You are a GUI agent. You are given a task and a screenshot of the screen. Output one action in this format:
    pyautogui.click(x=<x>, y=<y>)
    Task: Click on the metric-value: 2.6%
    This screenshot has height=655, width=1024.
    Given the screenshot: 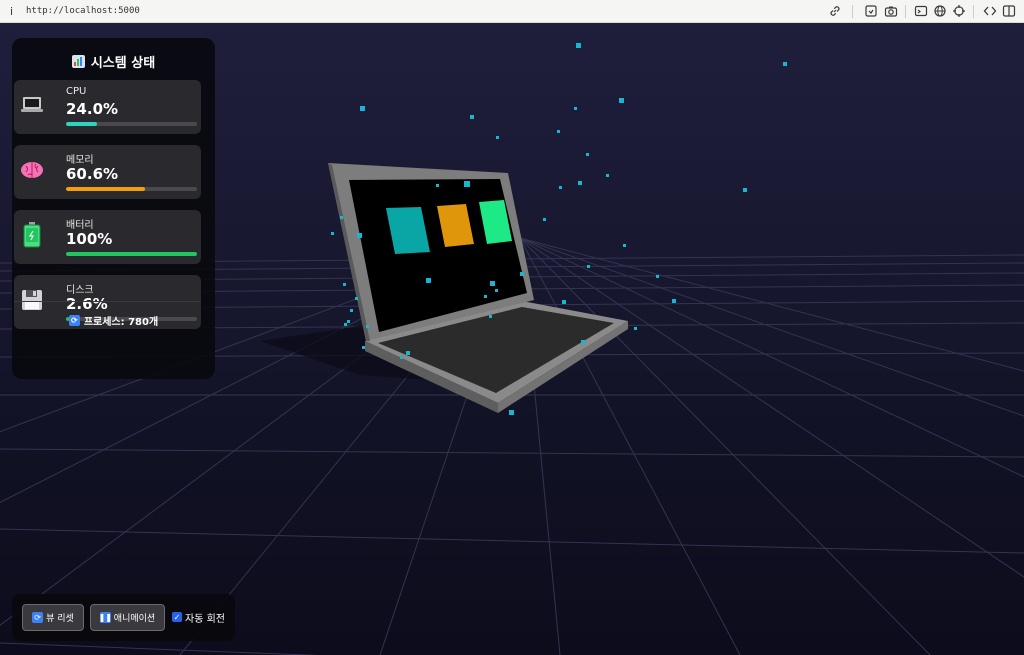 What is the action you would take?
    pyautogui.click(x=87, y=304)
    